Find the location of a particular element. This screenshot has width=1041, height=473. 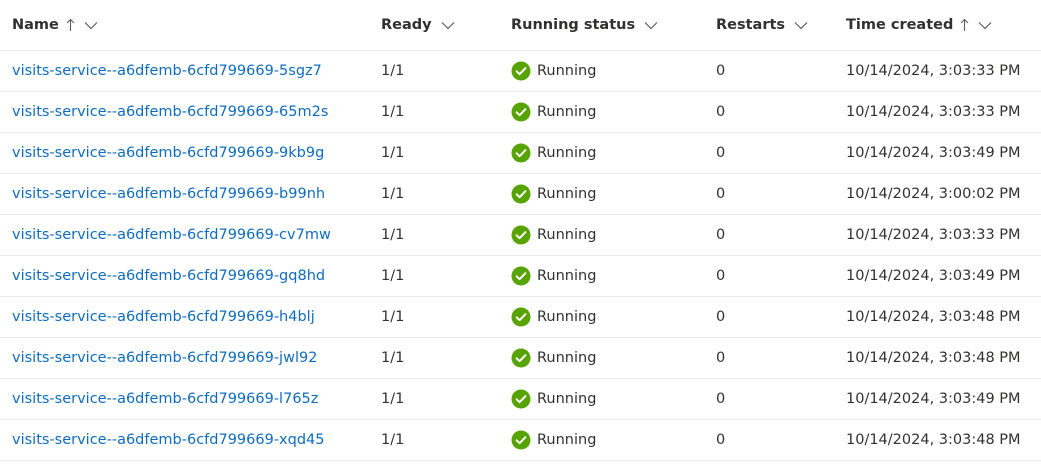

column-header-ready-label: Ready is located at coordinates (406, 25).